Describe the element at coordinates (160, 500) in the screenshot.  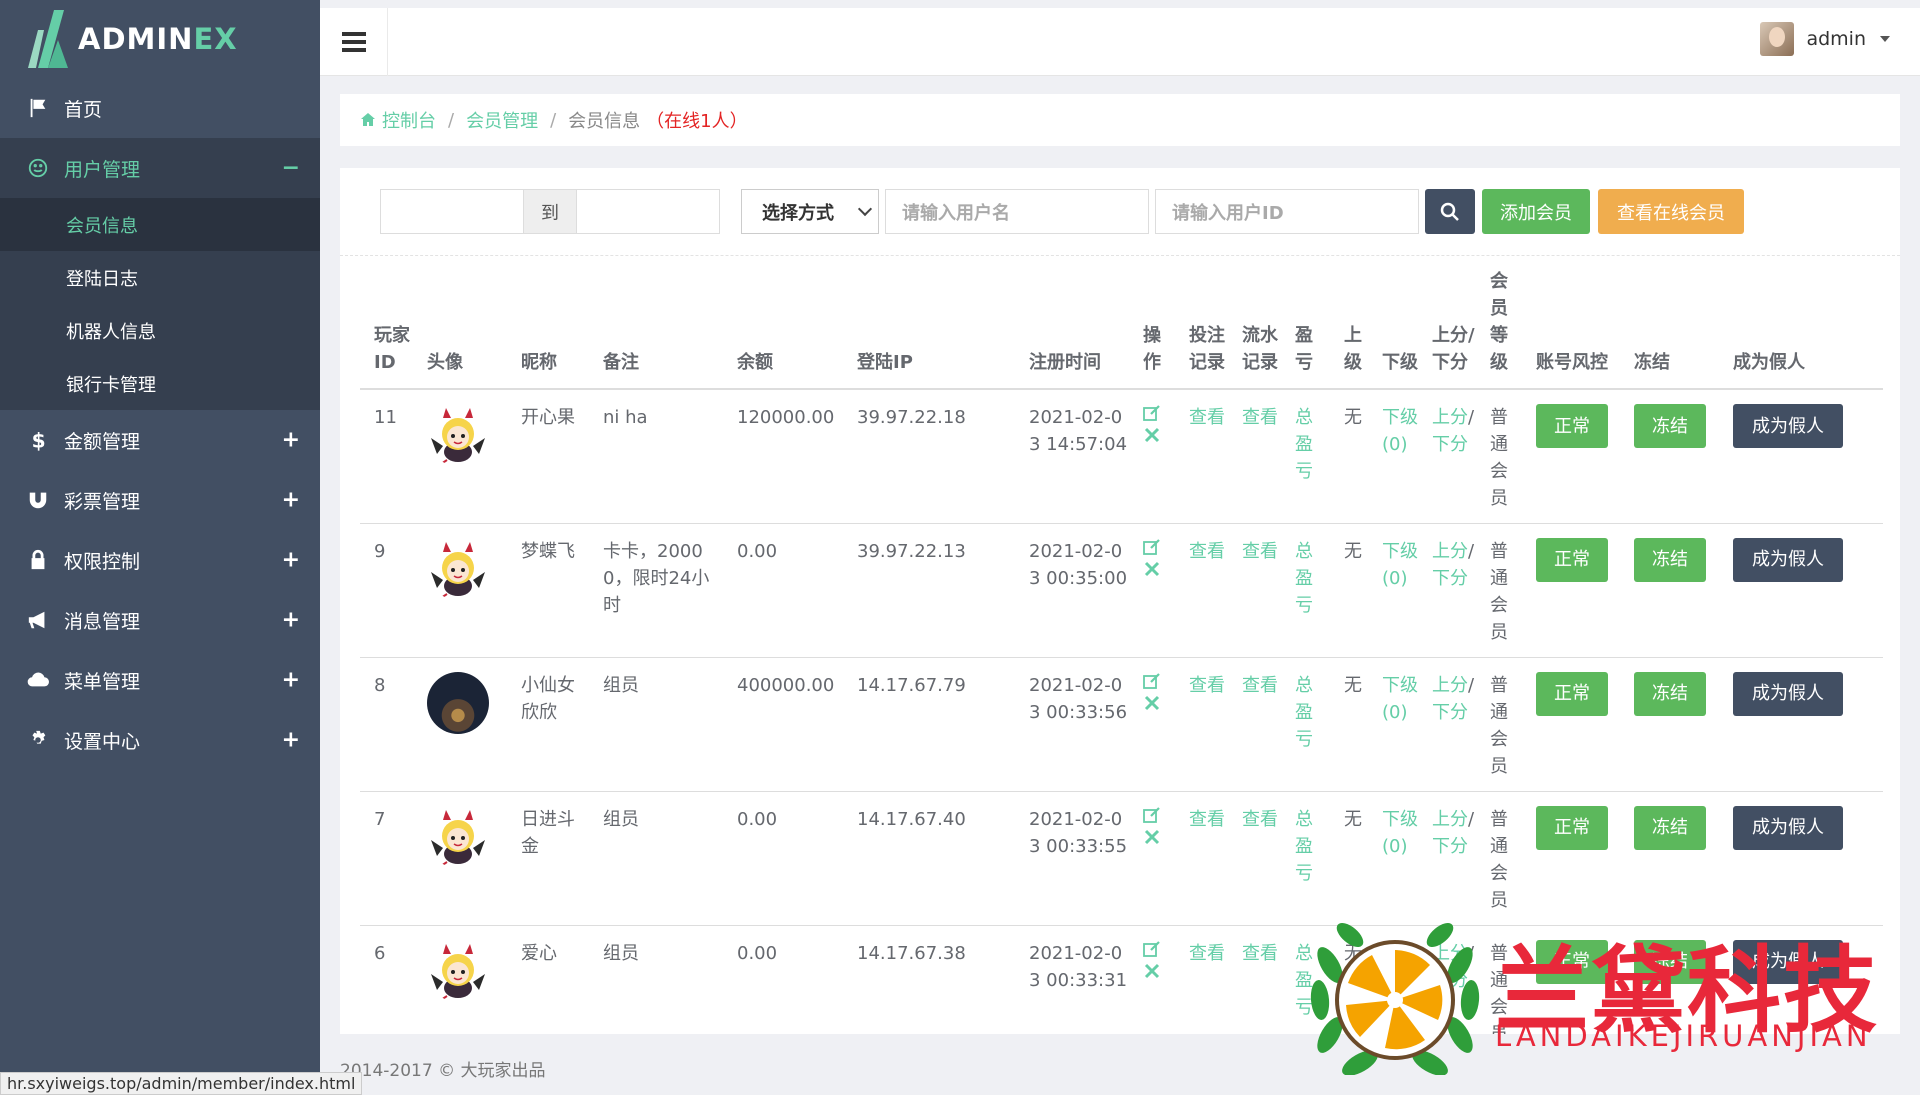
I see `nav-lottery-management: 彩票管理 +` at that location.